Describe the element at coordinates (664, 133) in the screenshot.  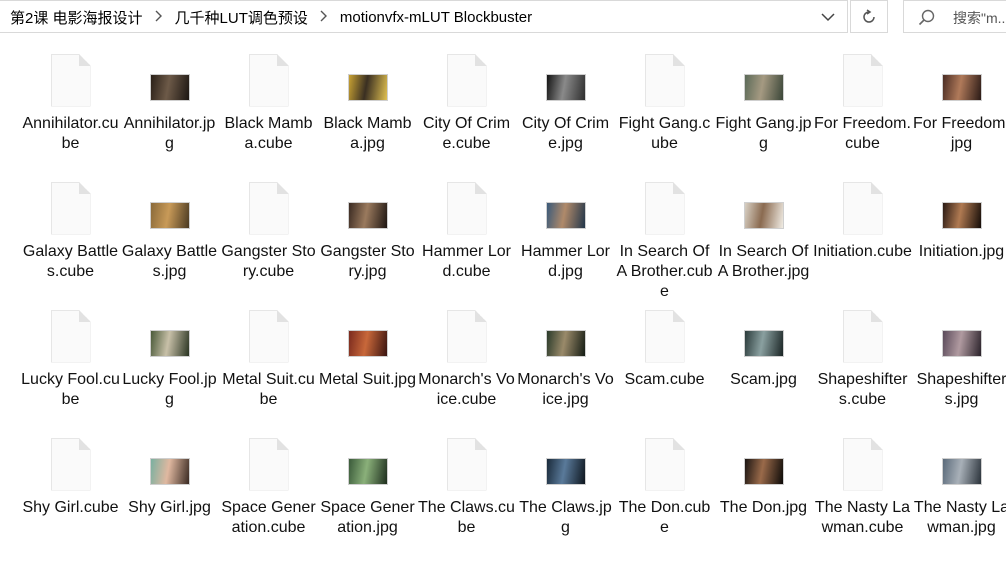
I see `file-name: Fight Gang.cube` at that location.